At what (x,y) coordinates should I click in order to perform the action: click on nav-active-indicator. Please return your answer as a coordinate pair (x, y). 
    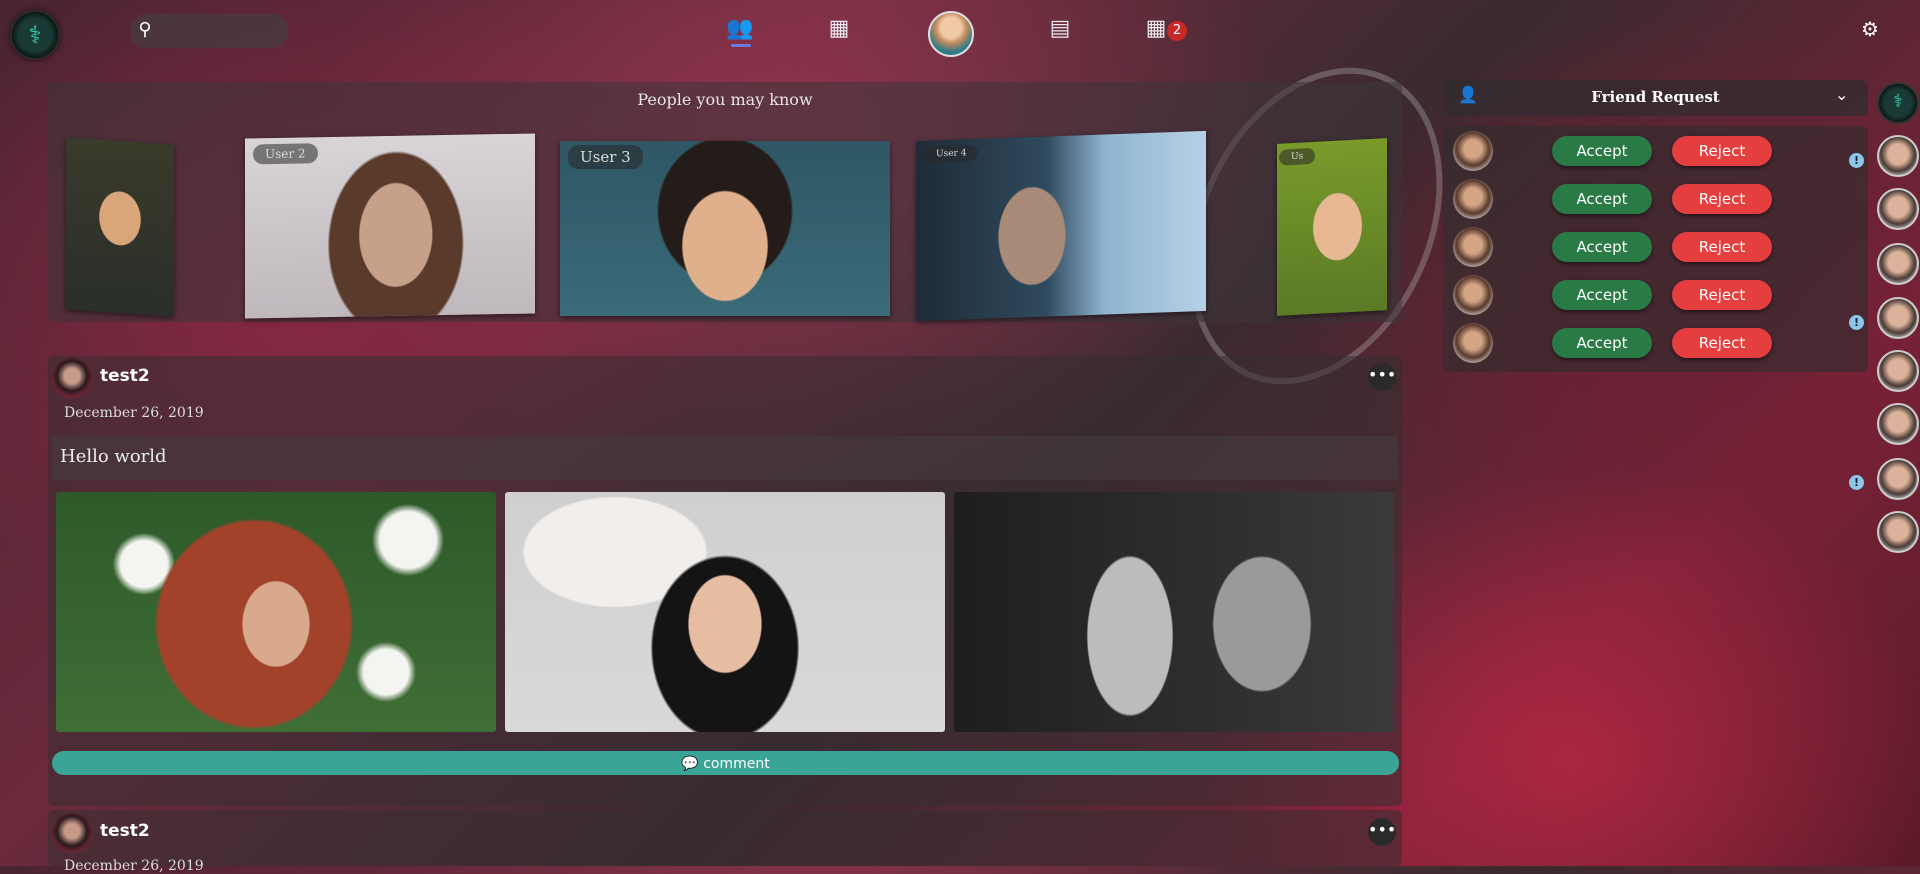
    Looking at the image, I should click on (741, 45).